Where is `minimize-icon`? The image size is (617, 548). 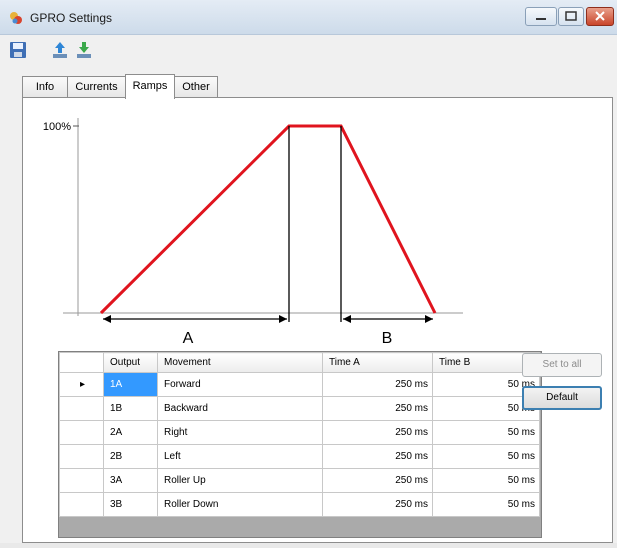 minimize-icon is located at coordinates (541, 19).